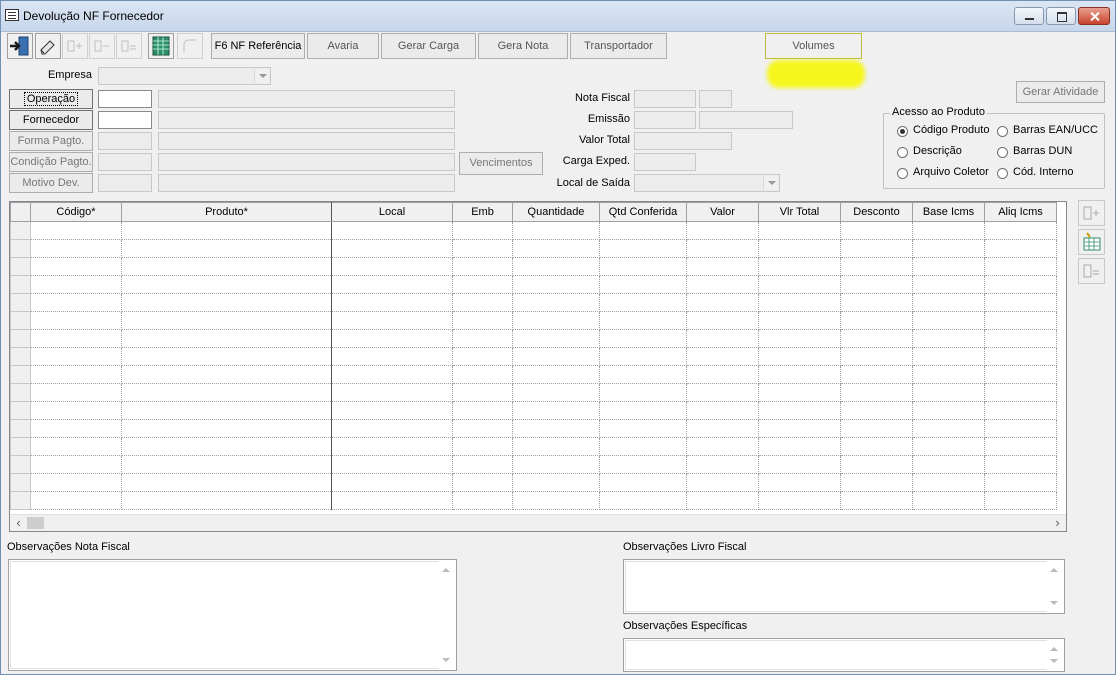 The height and width of the screenshot is (675, 1116). I want to click on link-icon, so click(190, 46).